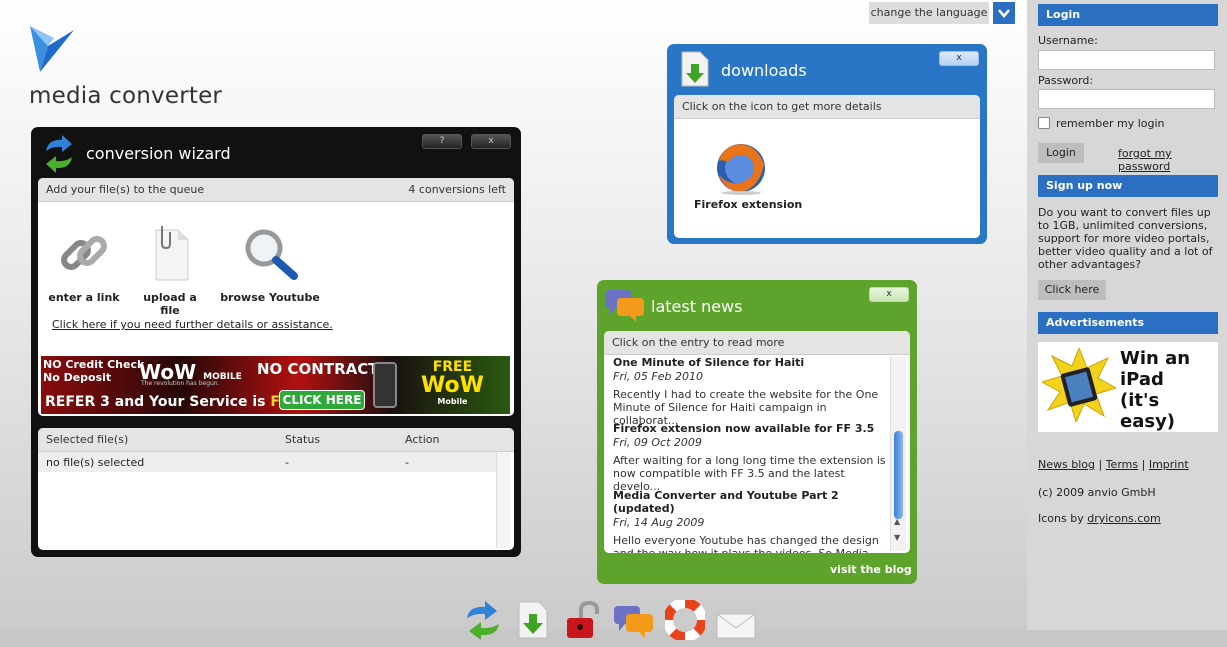 This screenshot has width=1227, height=647. I want to click on icons-credit: Icons by dryicons.com, so click(1099, 518).